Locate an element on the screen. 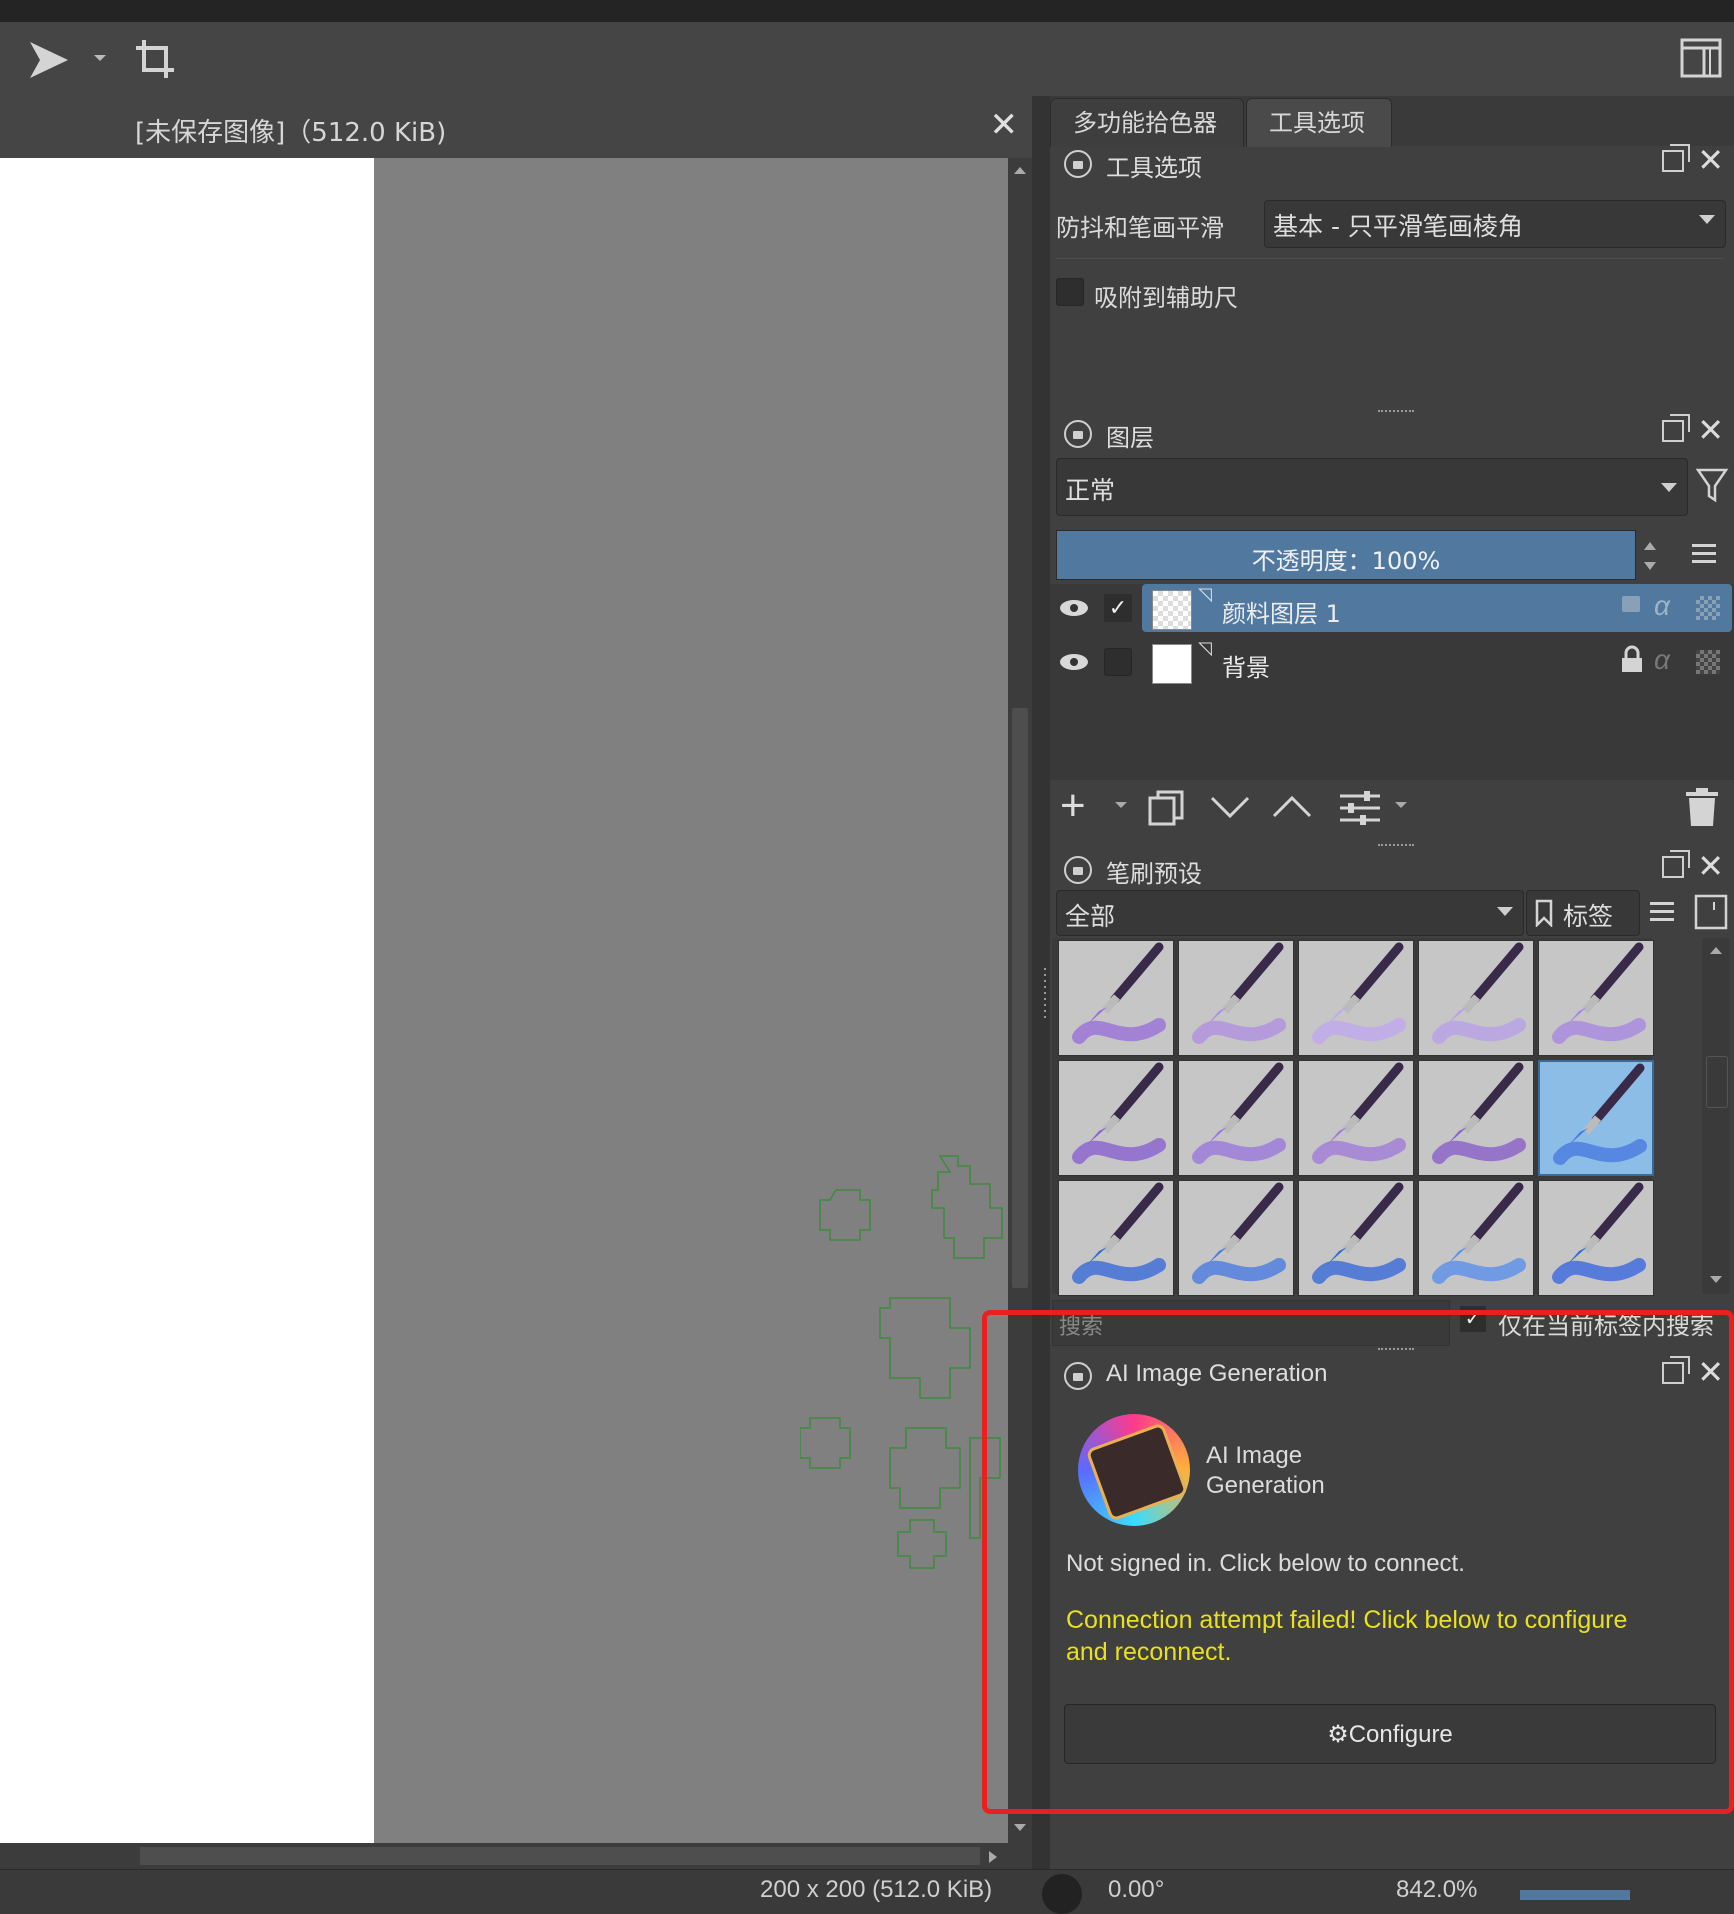  zoom-slider is located at coordinates (1575, 1895).